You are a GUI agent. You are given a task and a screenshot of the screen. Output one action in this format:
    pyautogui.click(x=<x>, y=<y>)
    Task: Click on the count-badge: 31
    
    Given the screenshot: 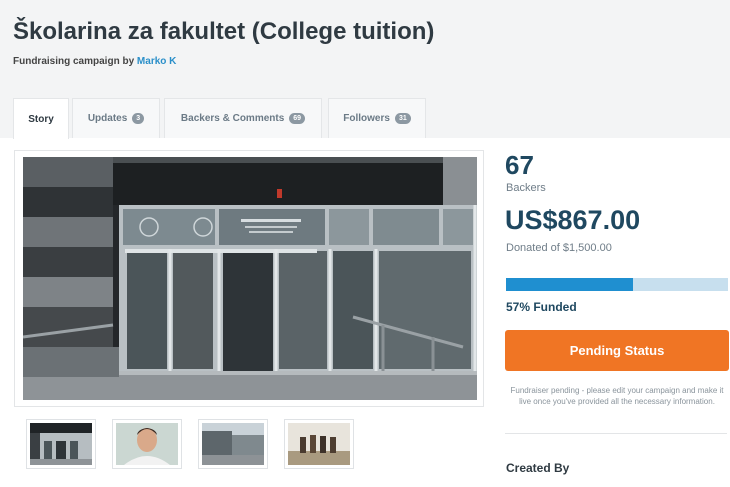 What is the action you would take?
    pyautogui.click(x=402, y=118)
    